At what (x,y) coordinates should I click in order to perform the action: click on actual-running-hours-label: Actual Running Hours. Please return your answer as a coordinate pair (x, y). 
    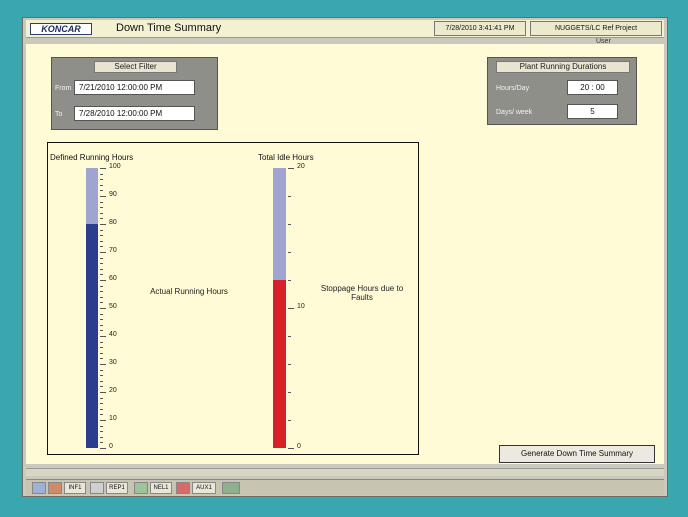
    Looking at the image, I should click on (189, 291).